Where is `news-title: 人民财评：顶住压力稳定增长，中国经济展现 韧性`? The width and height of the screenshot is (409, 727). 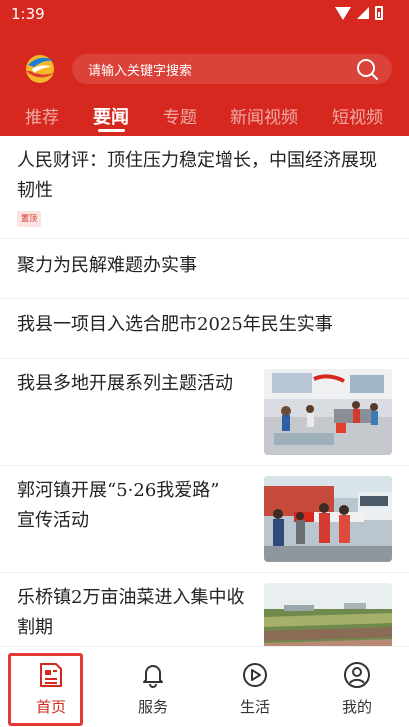
news-title: 人民财评：顶住压力稳定增长，中国经济展现 韧性 is located at coordinates (197, 175).